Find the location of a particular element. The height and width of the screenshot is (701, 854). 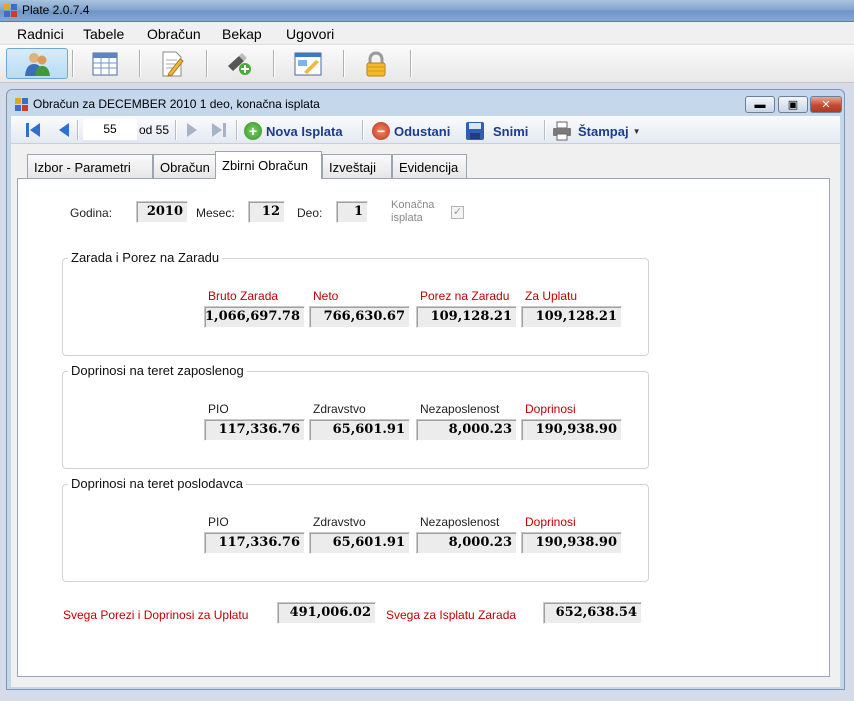

new-payment-button: + Nova Isplata is located at coordinates (293, 131).